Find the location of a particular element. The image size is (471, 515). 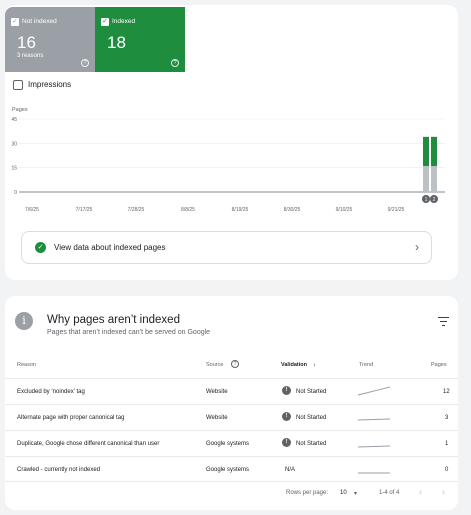

not-indexed-label: Not indexed is located at coordinates (39, 21).